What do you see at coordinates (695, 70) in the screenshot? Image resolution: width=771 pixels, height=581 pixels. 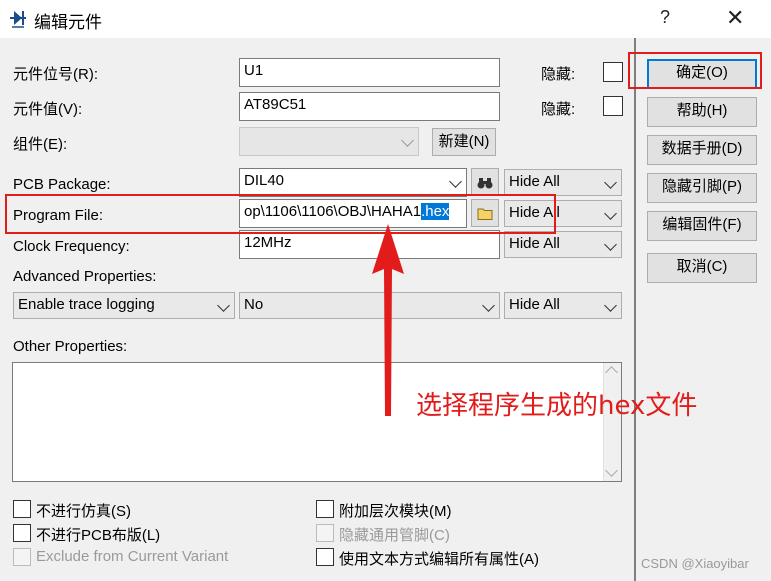 I see `ok-highlight-box` at bounding box center [695, 70].